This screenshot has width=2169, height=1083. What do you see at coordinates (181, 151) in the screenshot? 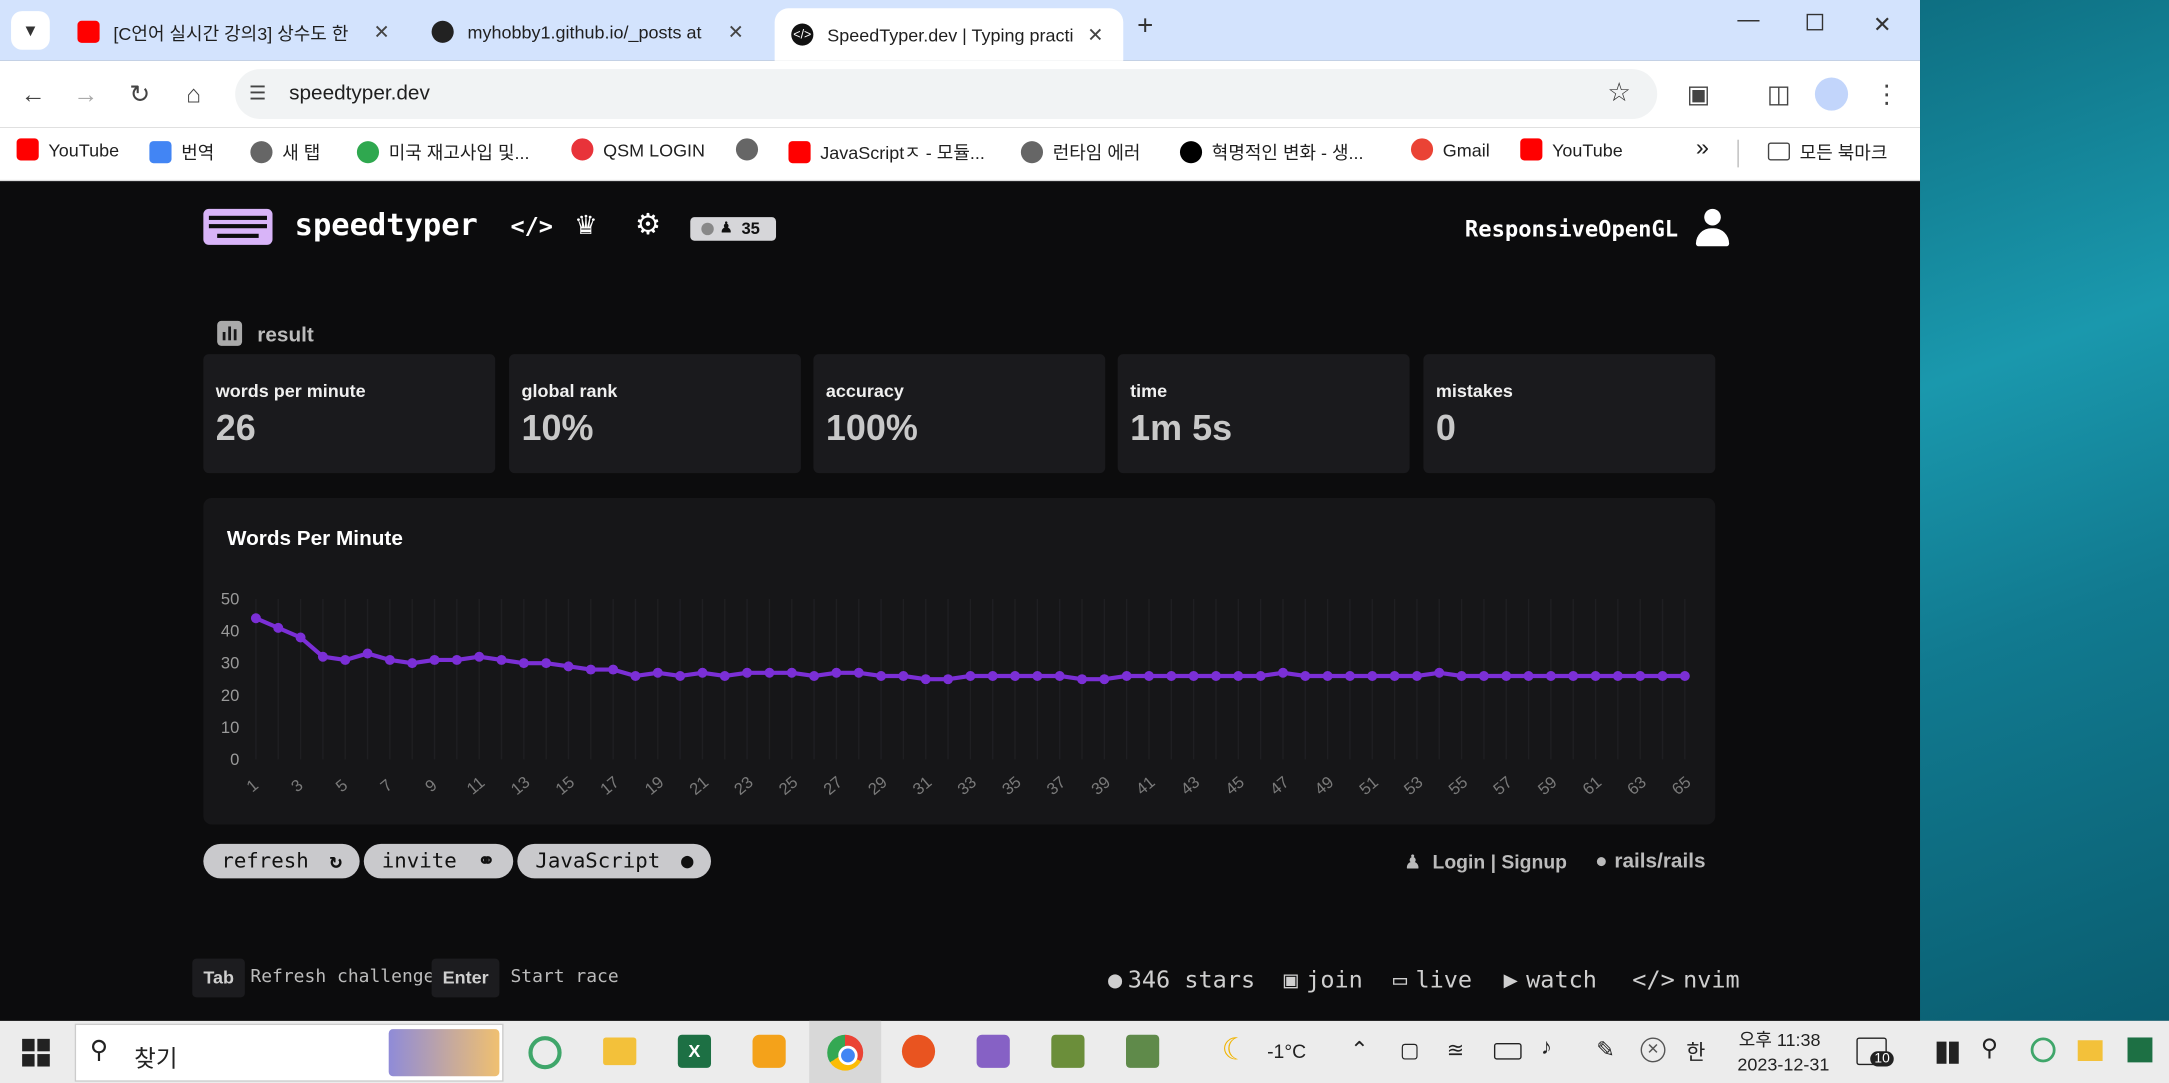
I see `bookmark-translate: 번역` at bounding box center [181, 151].